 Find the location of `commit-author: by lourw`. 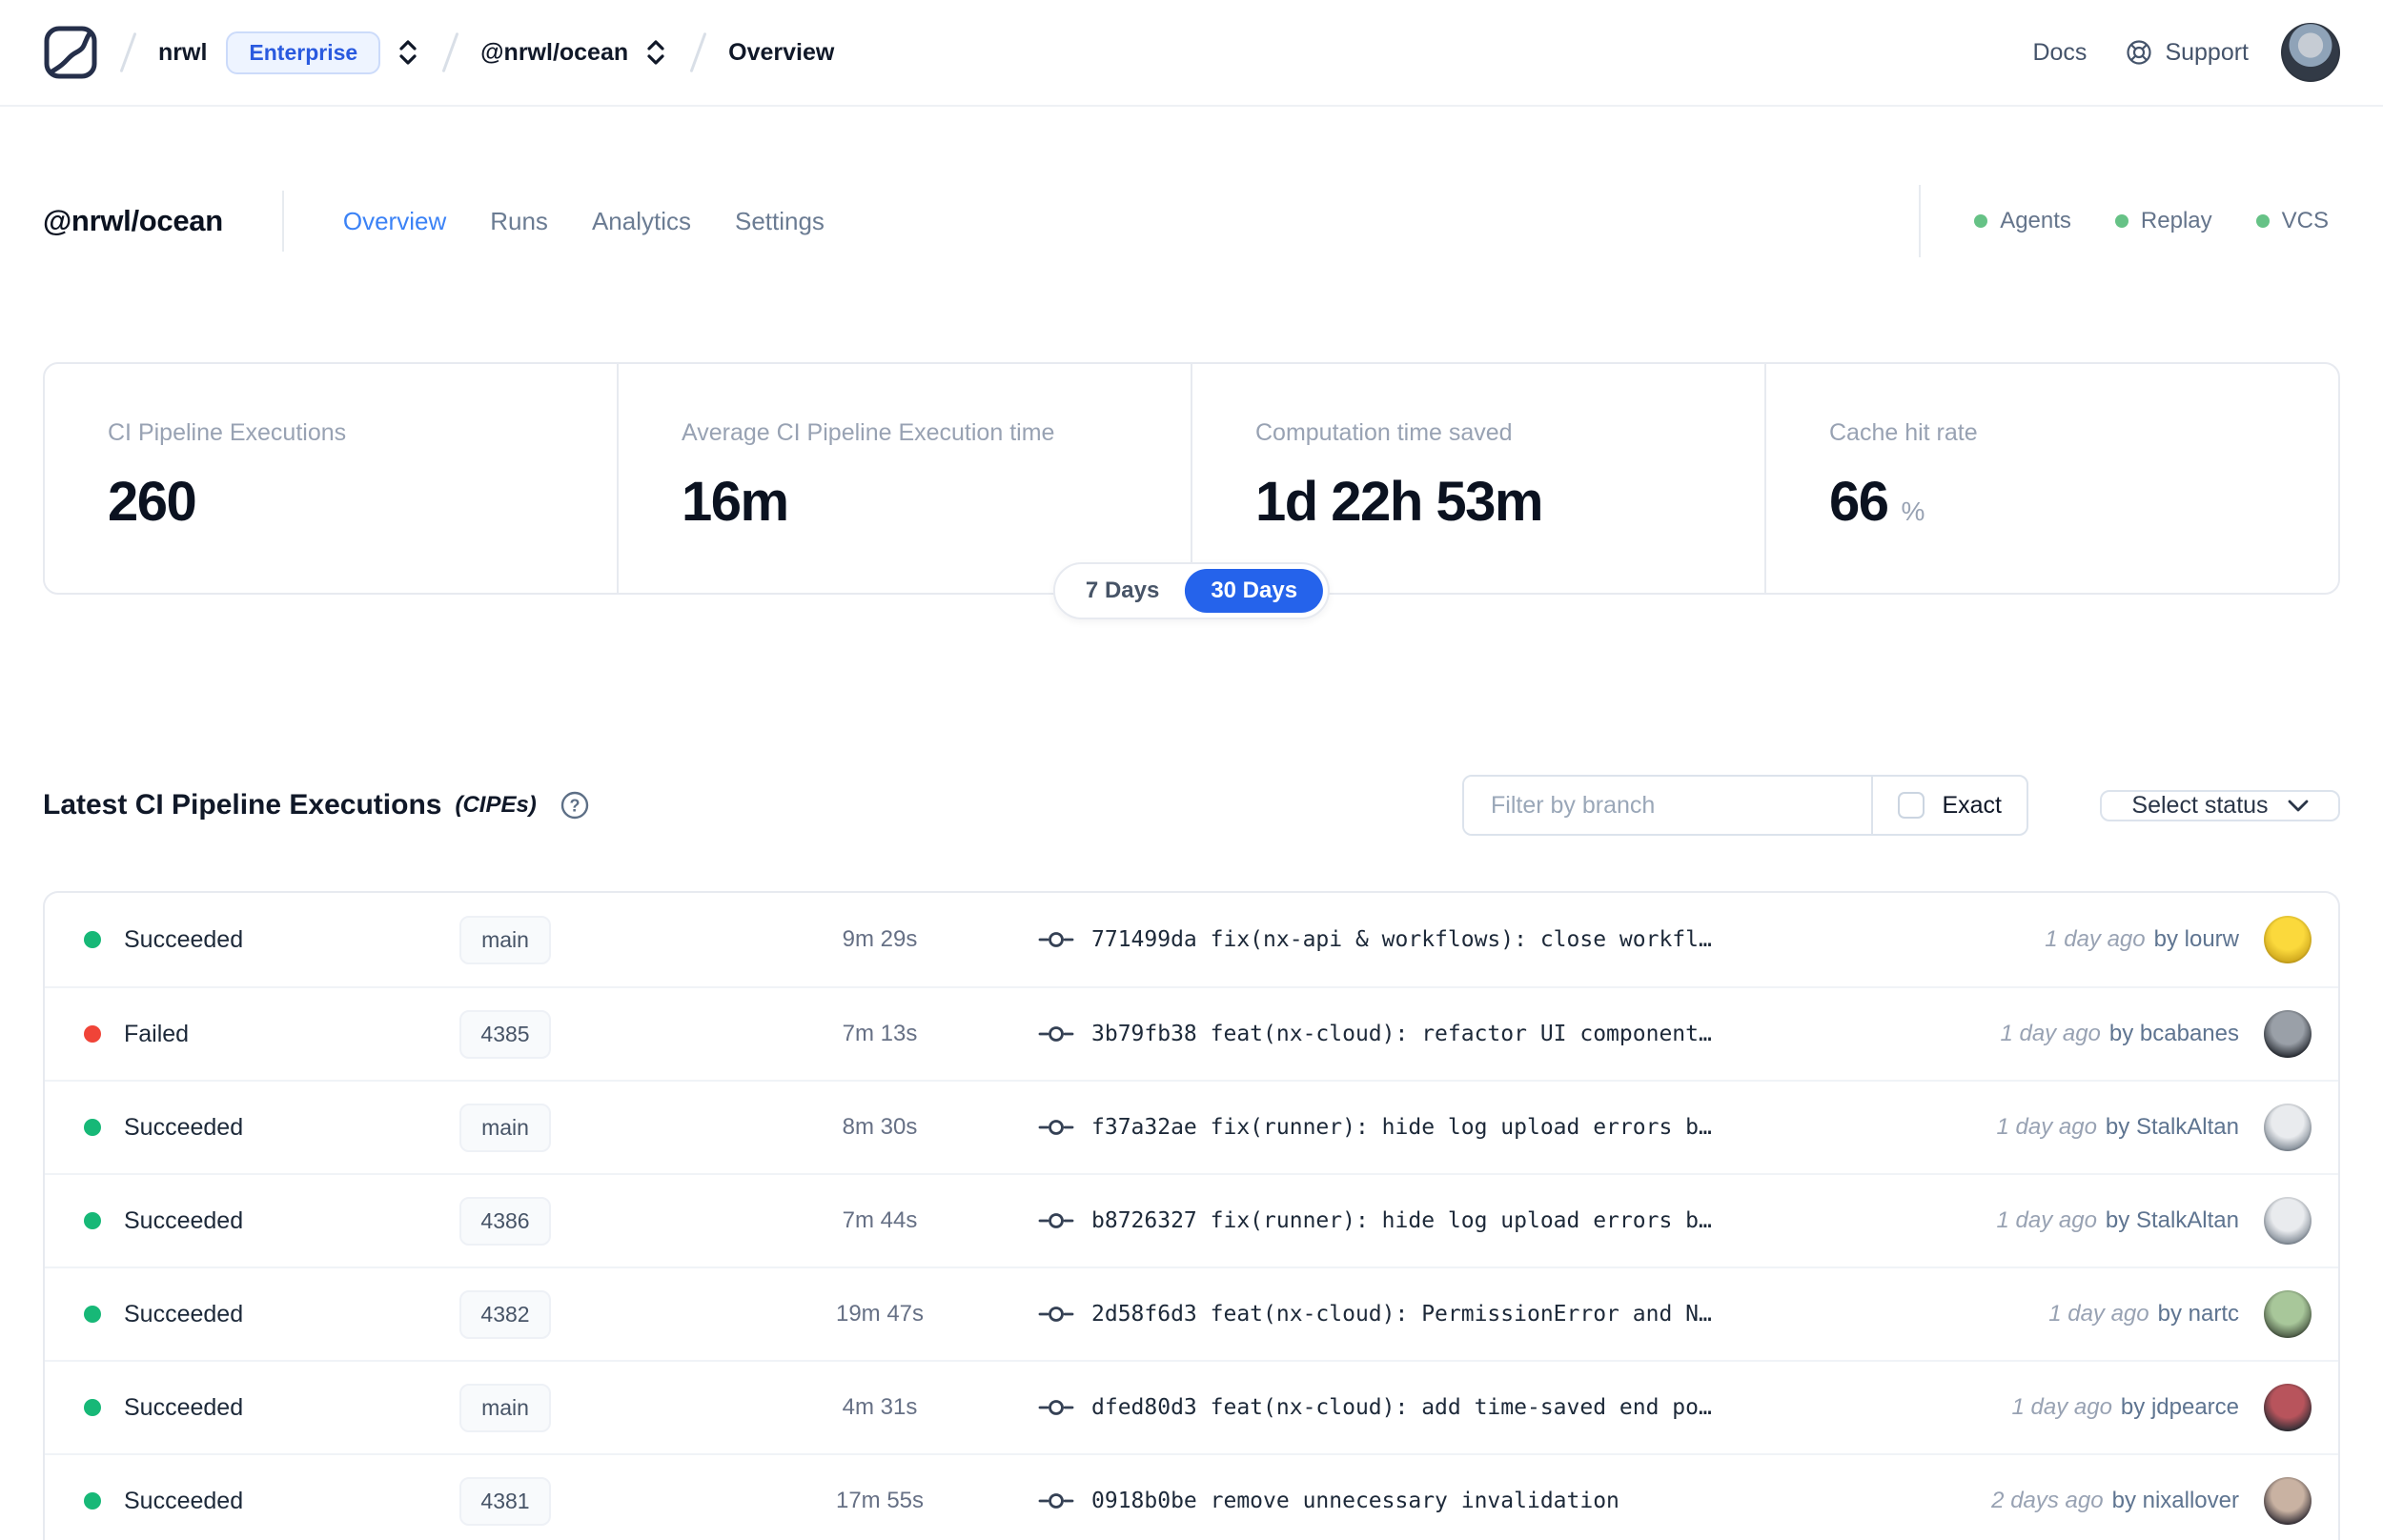

commit-author: by lourw is located at coordinates (2196, 939).